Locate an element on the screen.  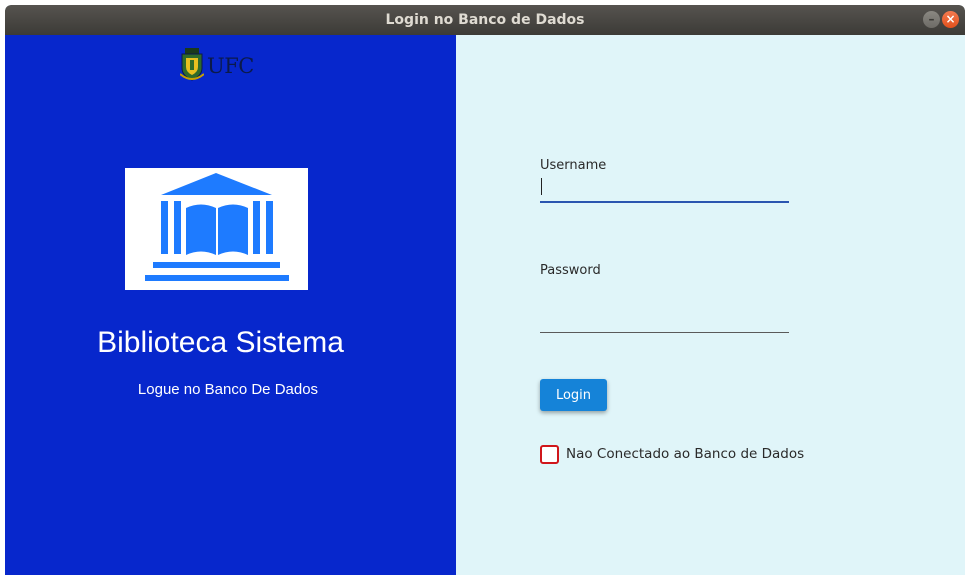
app-title: Biblioteca Sistema is located at coordinates (220, 342).